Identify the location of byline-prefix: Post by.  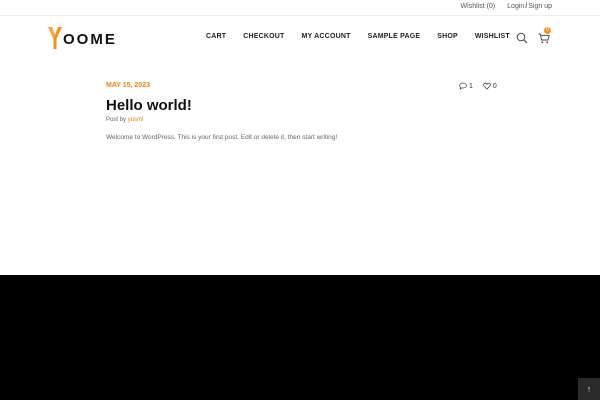
(116, 120).